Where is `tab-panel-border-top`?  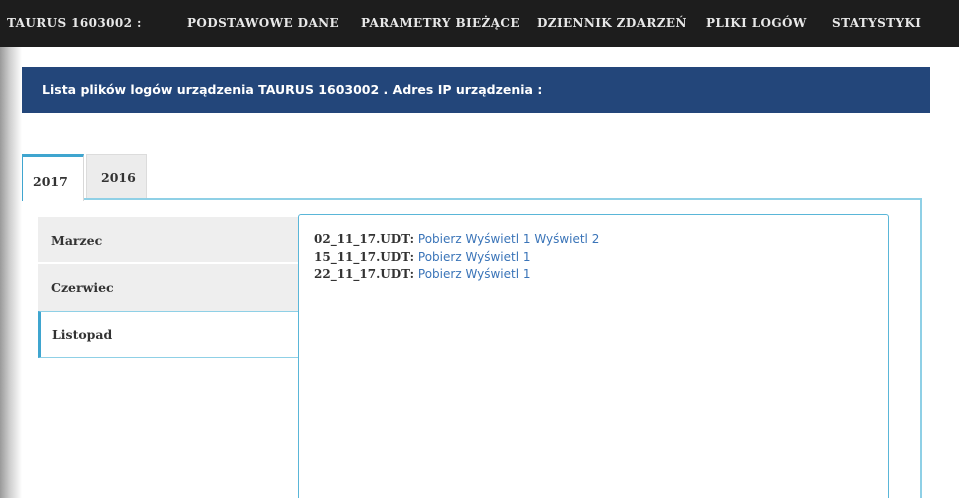
tab-panel-border-top is located at coordinates (503, 199).